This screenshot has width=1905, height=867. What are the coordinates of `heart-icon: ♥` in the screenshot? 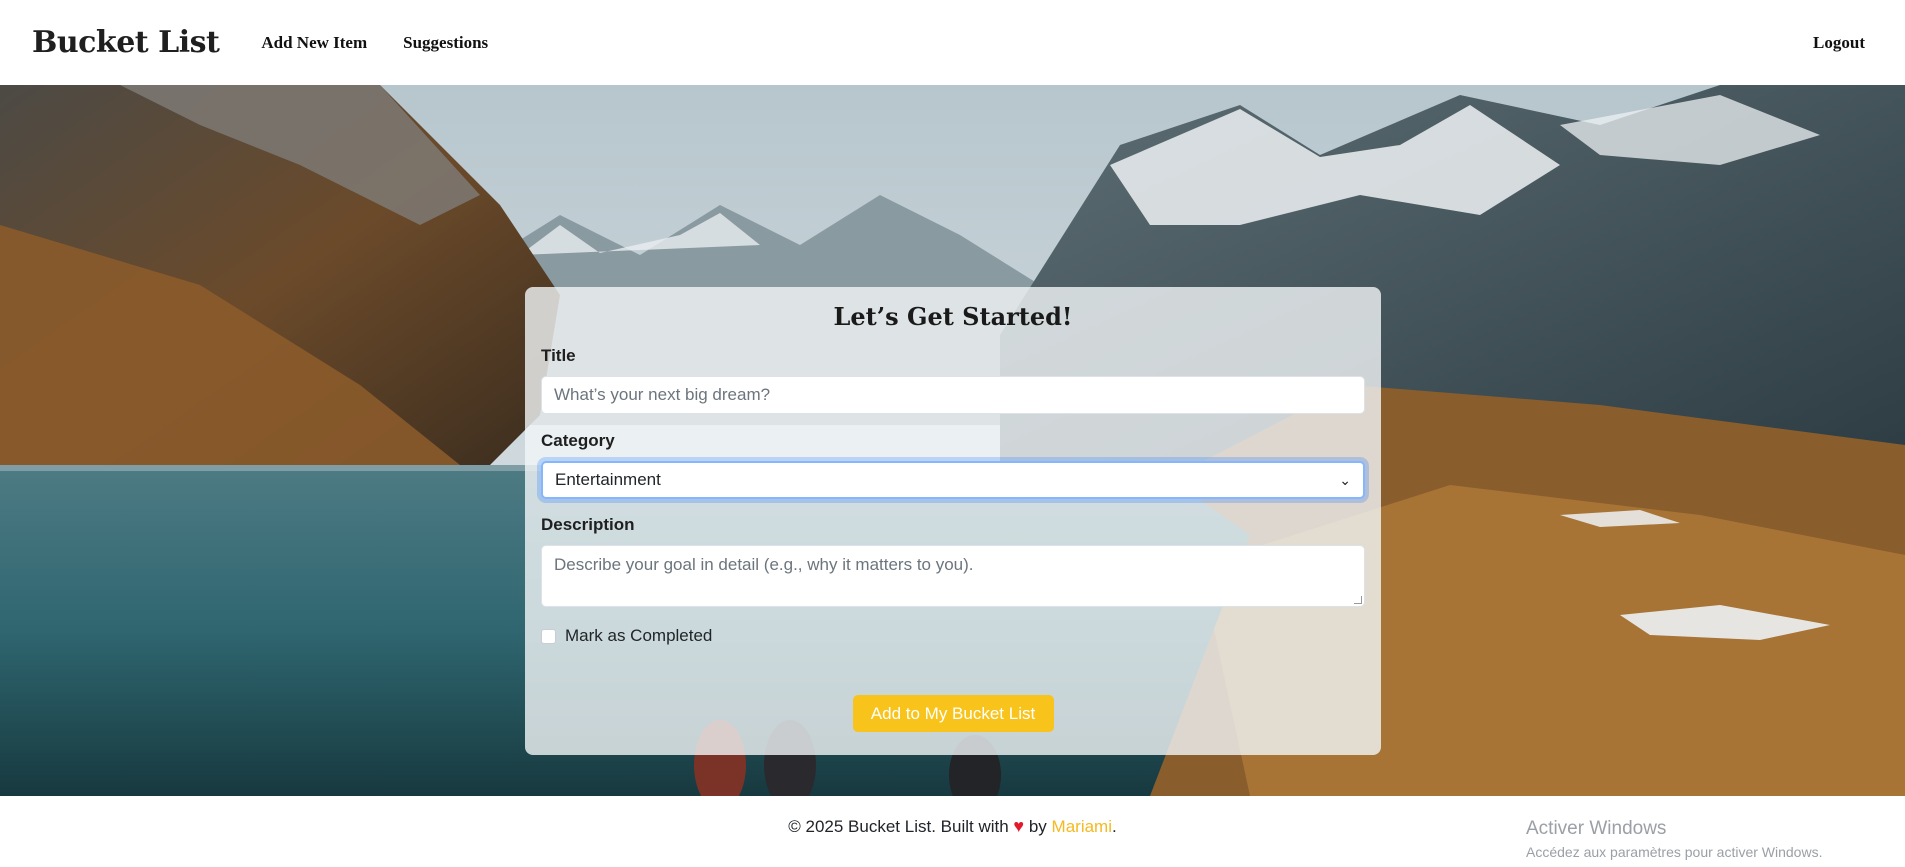 It's located at (1019, 826).